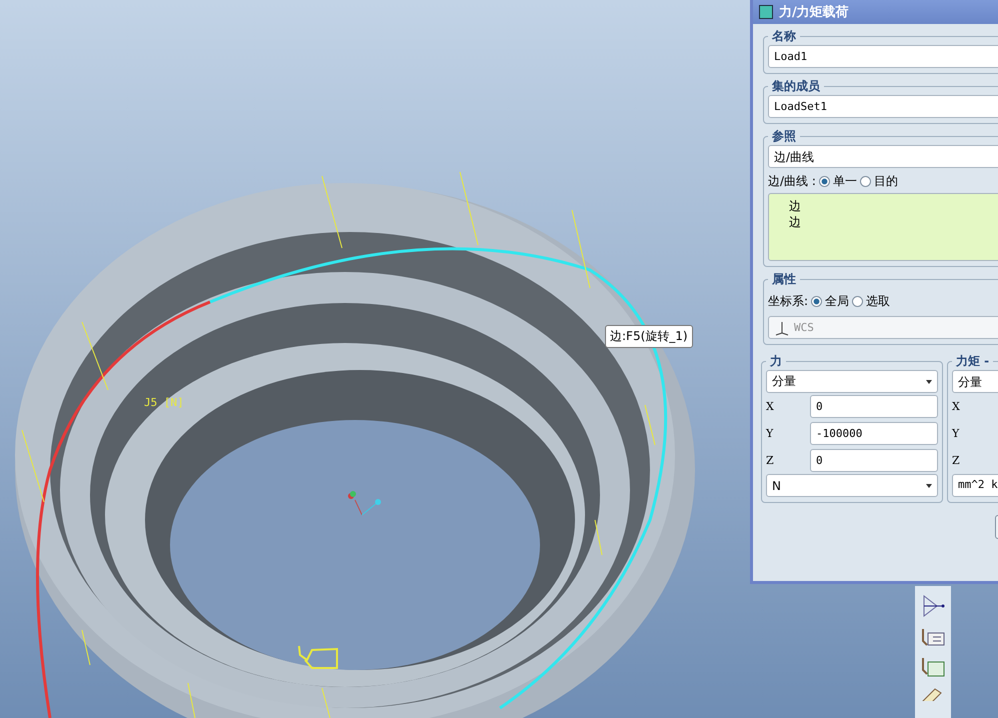 The width and height of the screenshot is (998, 718). What do you see at coordinates (784, 279) in the screenshot?
I see `group-label: 属性` at bounding box center [784, 279].